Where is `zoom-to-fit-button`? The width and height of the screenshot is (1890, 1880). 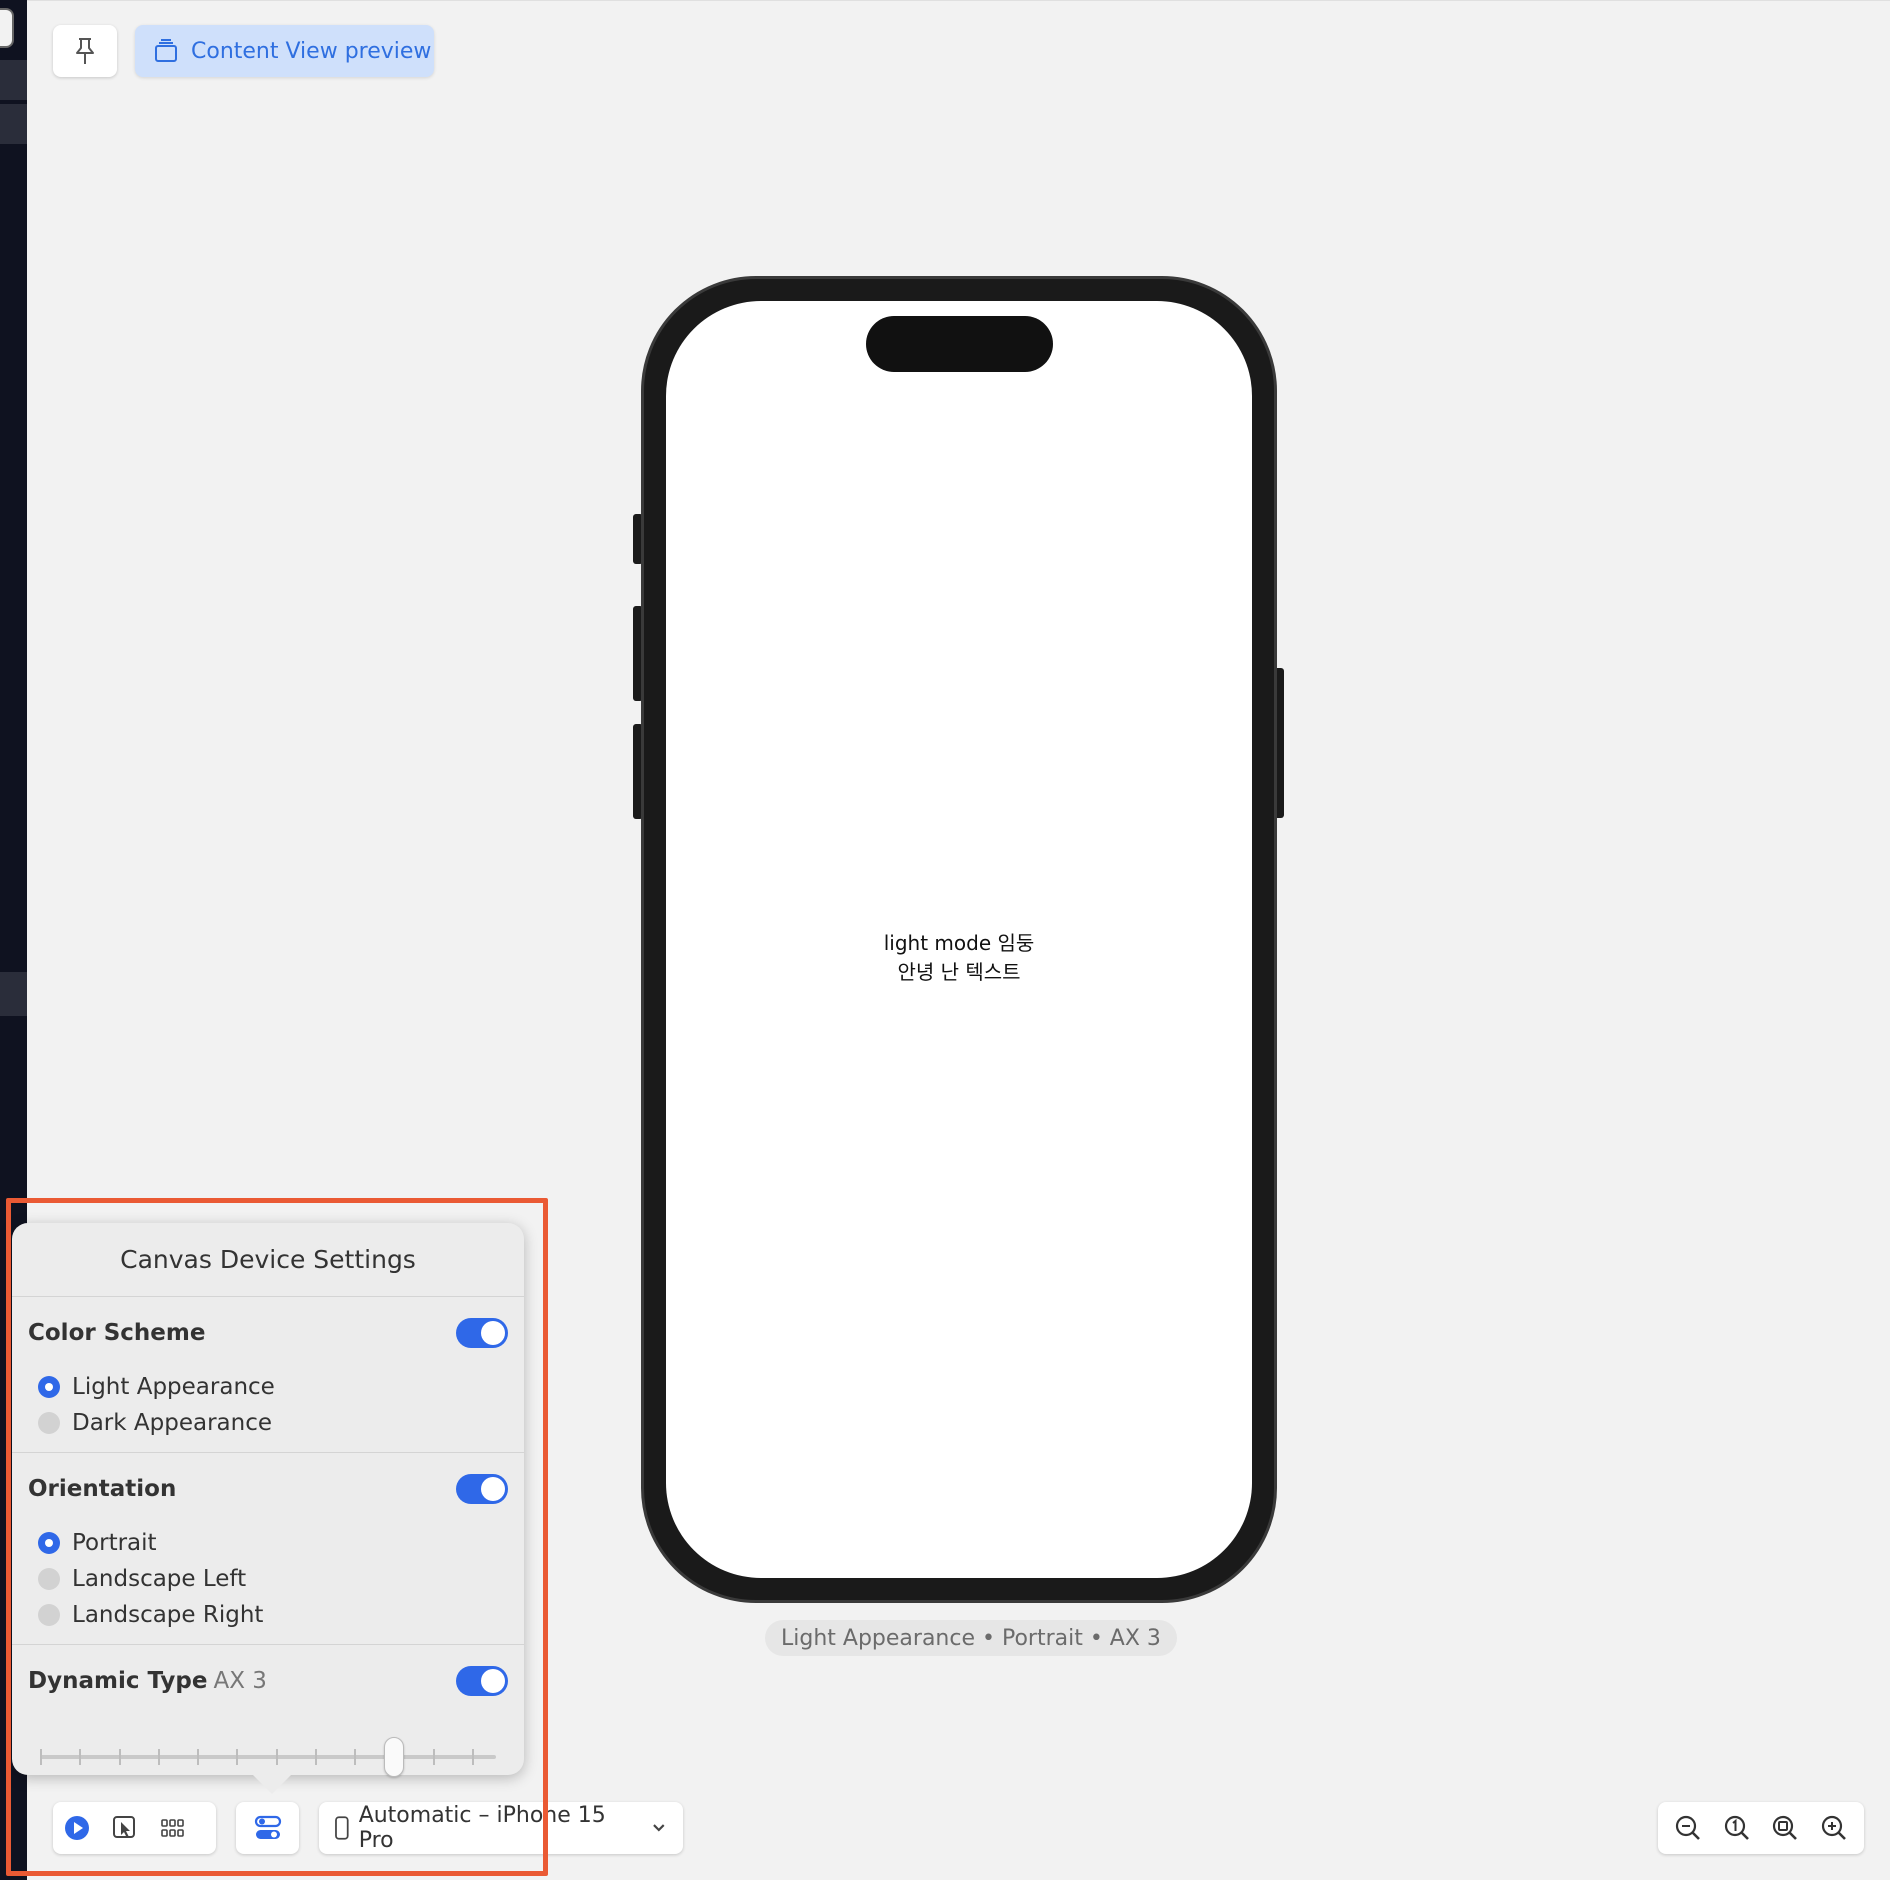
zoom-to-fit-button is located at coordinates (1785, 1828).